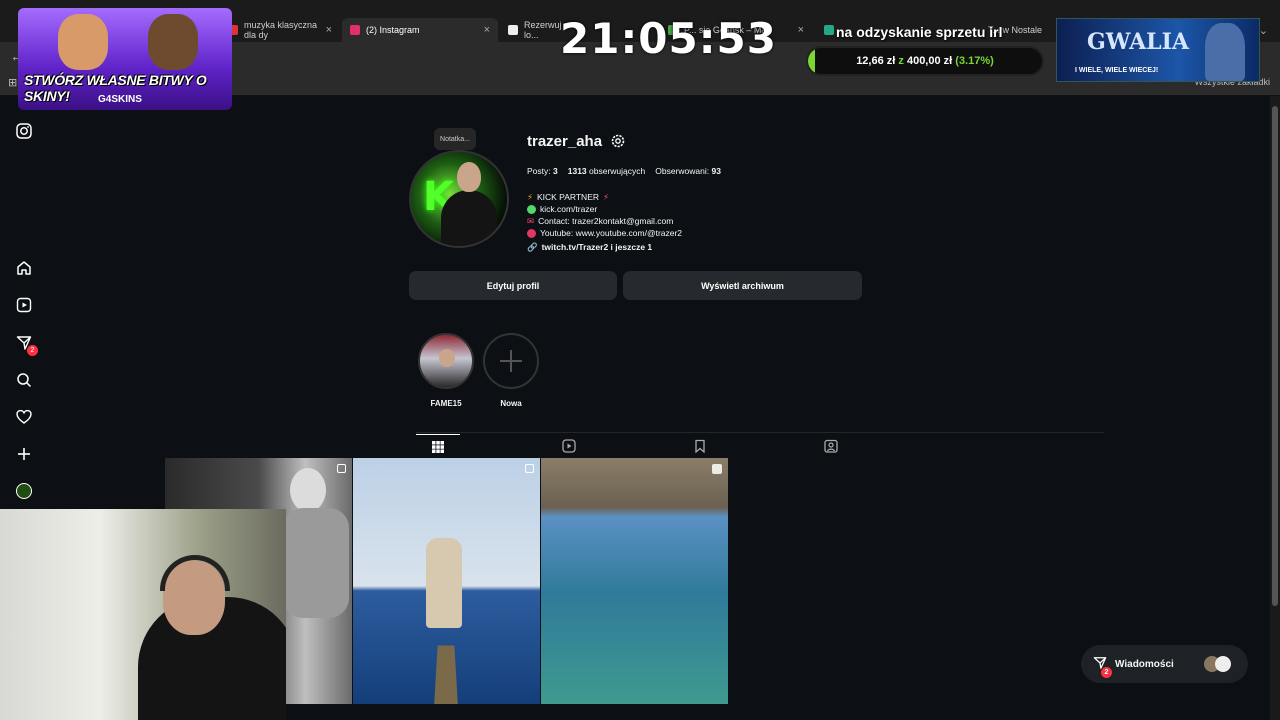 The image size is (1280, 720). I want to click on donation-goal-text: 12,66 zł z 400,00 zł (3.17%), so click(925, 61).